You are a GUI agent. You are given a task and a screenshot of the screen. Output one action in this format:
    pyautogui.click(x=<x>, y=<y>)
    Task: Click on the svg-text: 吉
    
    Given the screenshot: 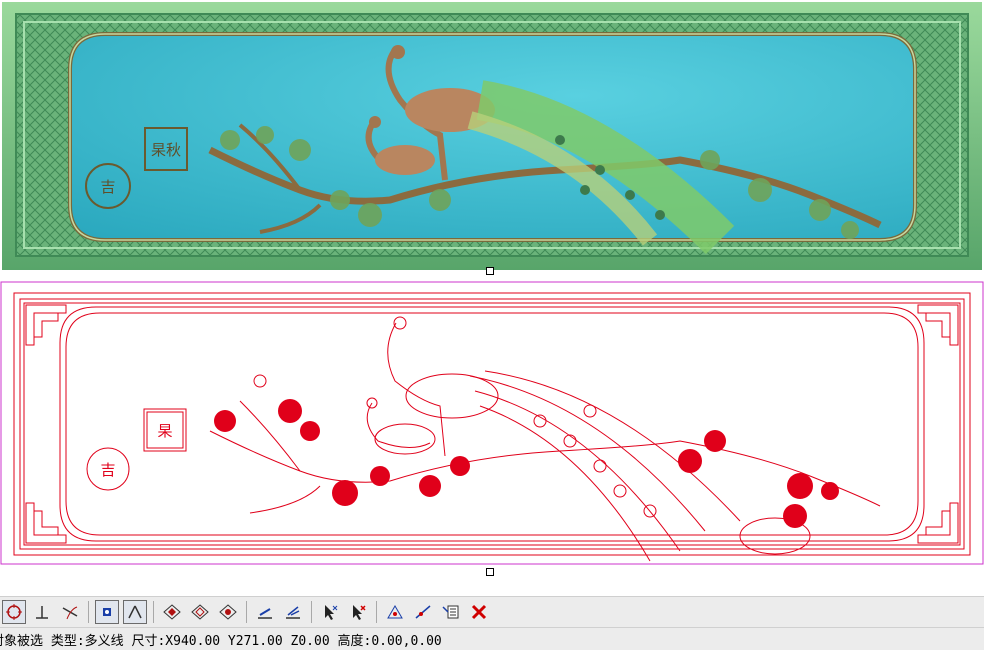 What is the action you would take?
    pyautogui.click(x=107, y=187)
    